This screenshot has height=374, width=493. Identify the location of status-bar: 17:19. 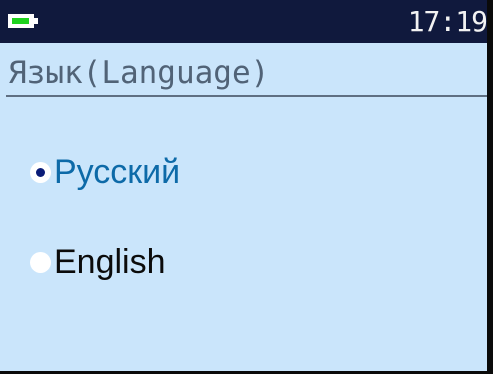
(244, 21).